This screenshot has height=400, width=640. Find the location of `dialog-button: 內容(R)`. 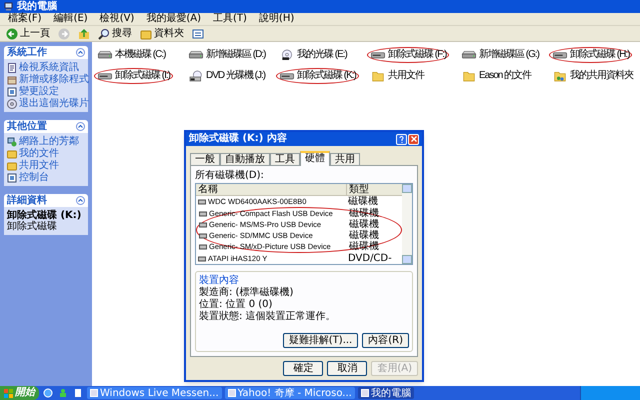

dialog-button: 內容(R) is located at coordinates (385, 340).